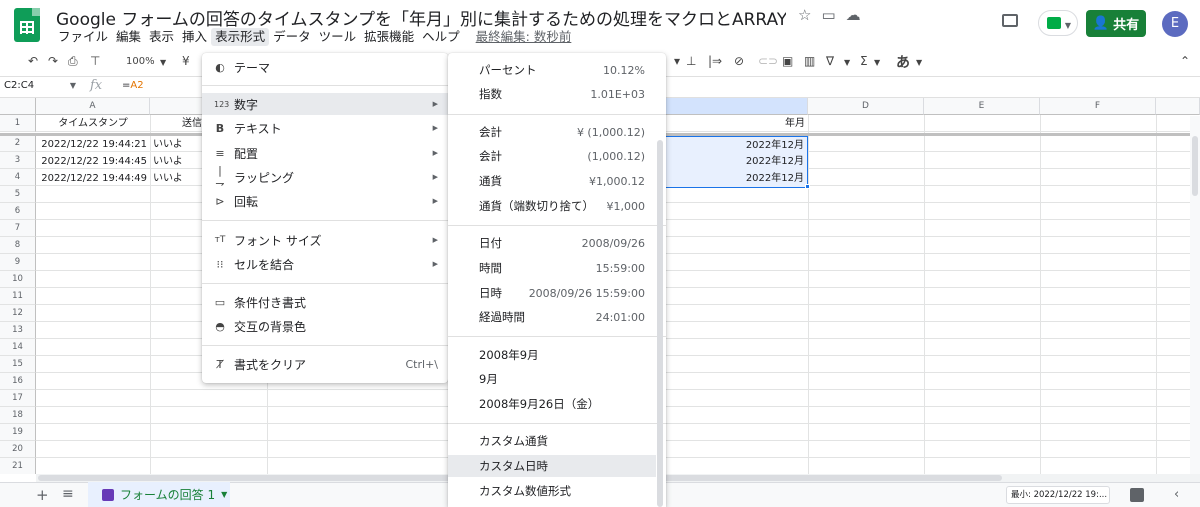 This screenshot has width=1200, height=507. Describe the element at coordinates (18, 279) in the screenshot. I see `row-header: 10` at that location.